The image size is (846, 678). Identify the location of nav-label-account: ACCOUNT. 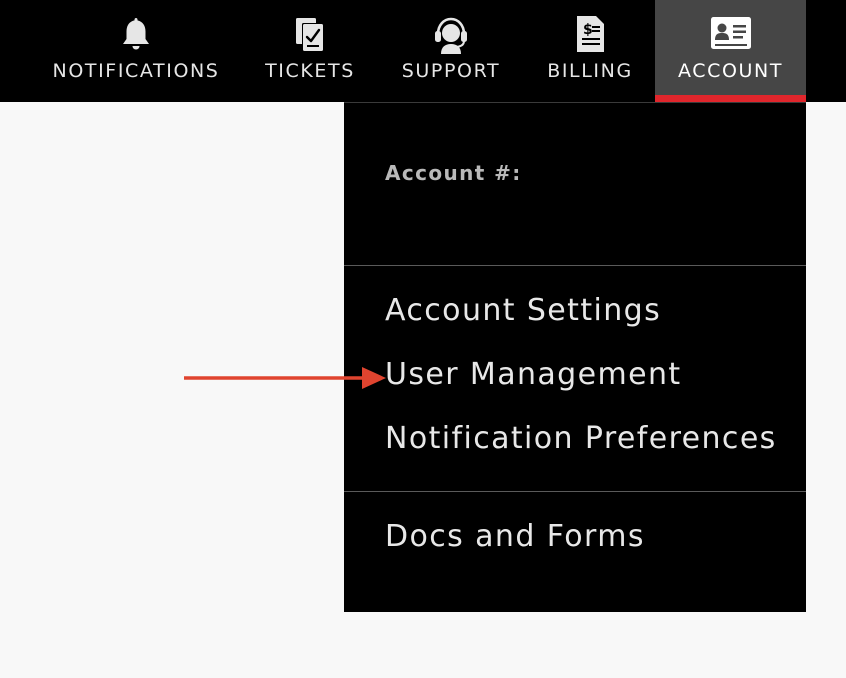
(730, 71).